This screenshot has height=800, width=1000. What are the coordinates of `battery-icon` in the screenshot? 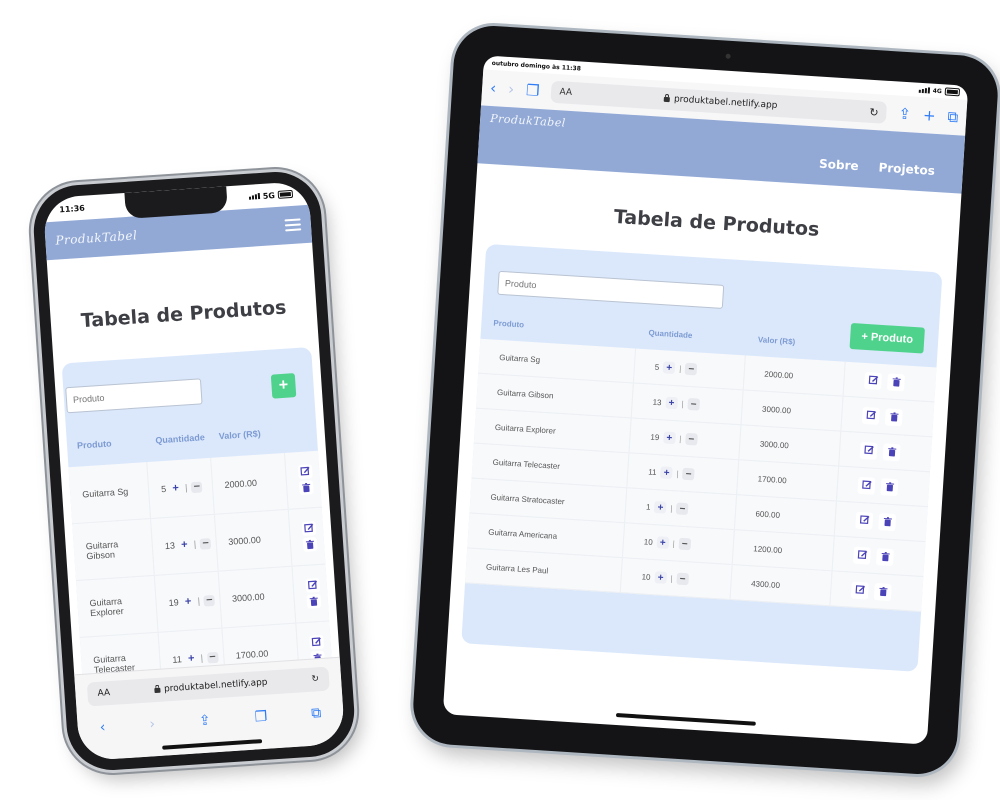 It's located at (285, 194).